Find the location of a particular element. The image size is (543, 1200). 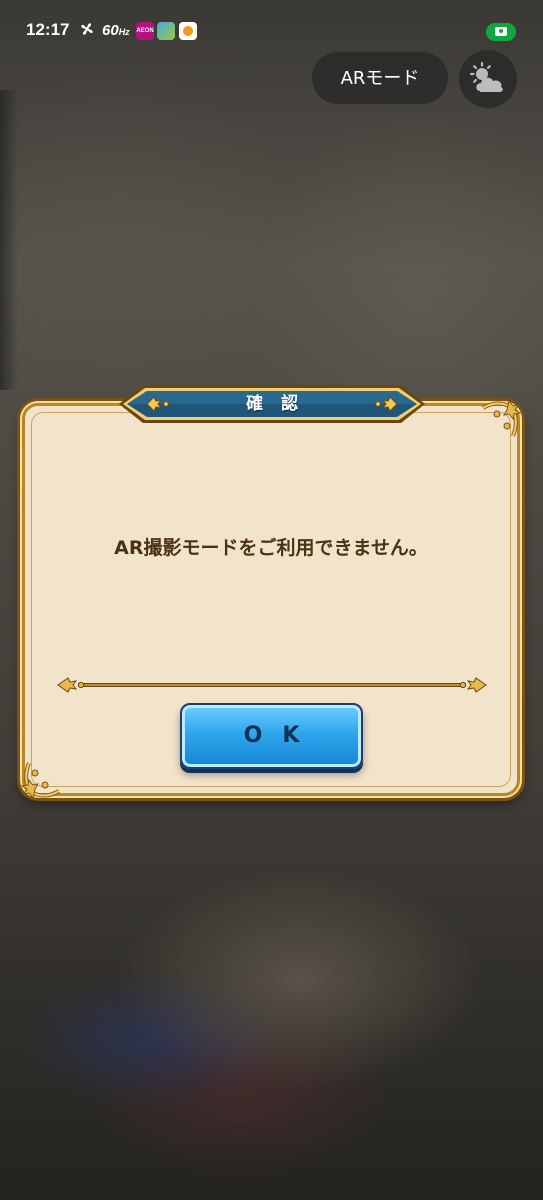

ok-button: OK is located at coordinates (271, 736).